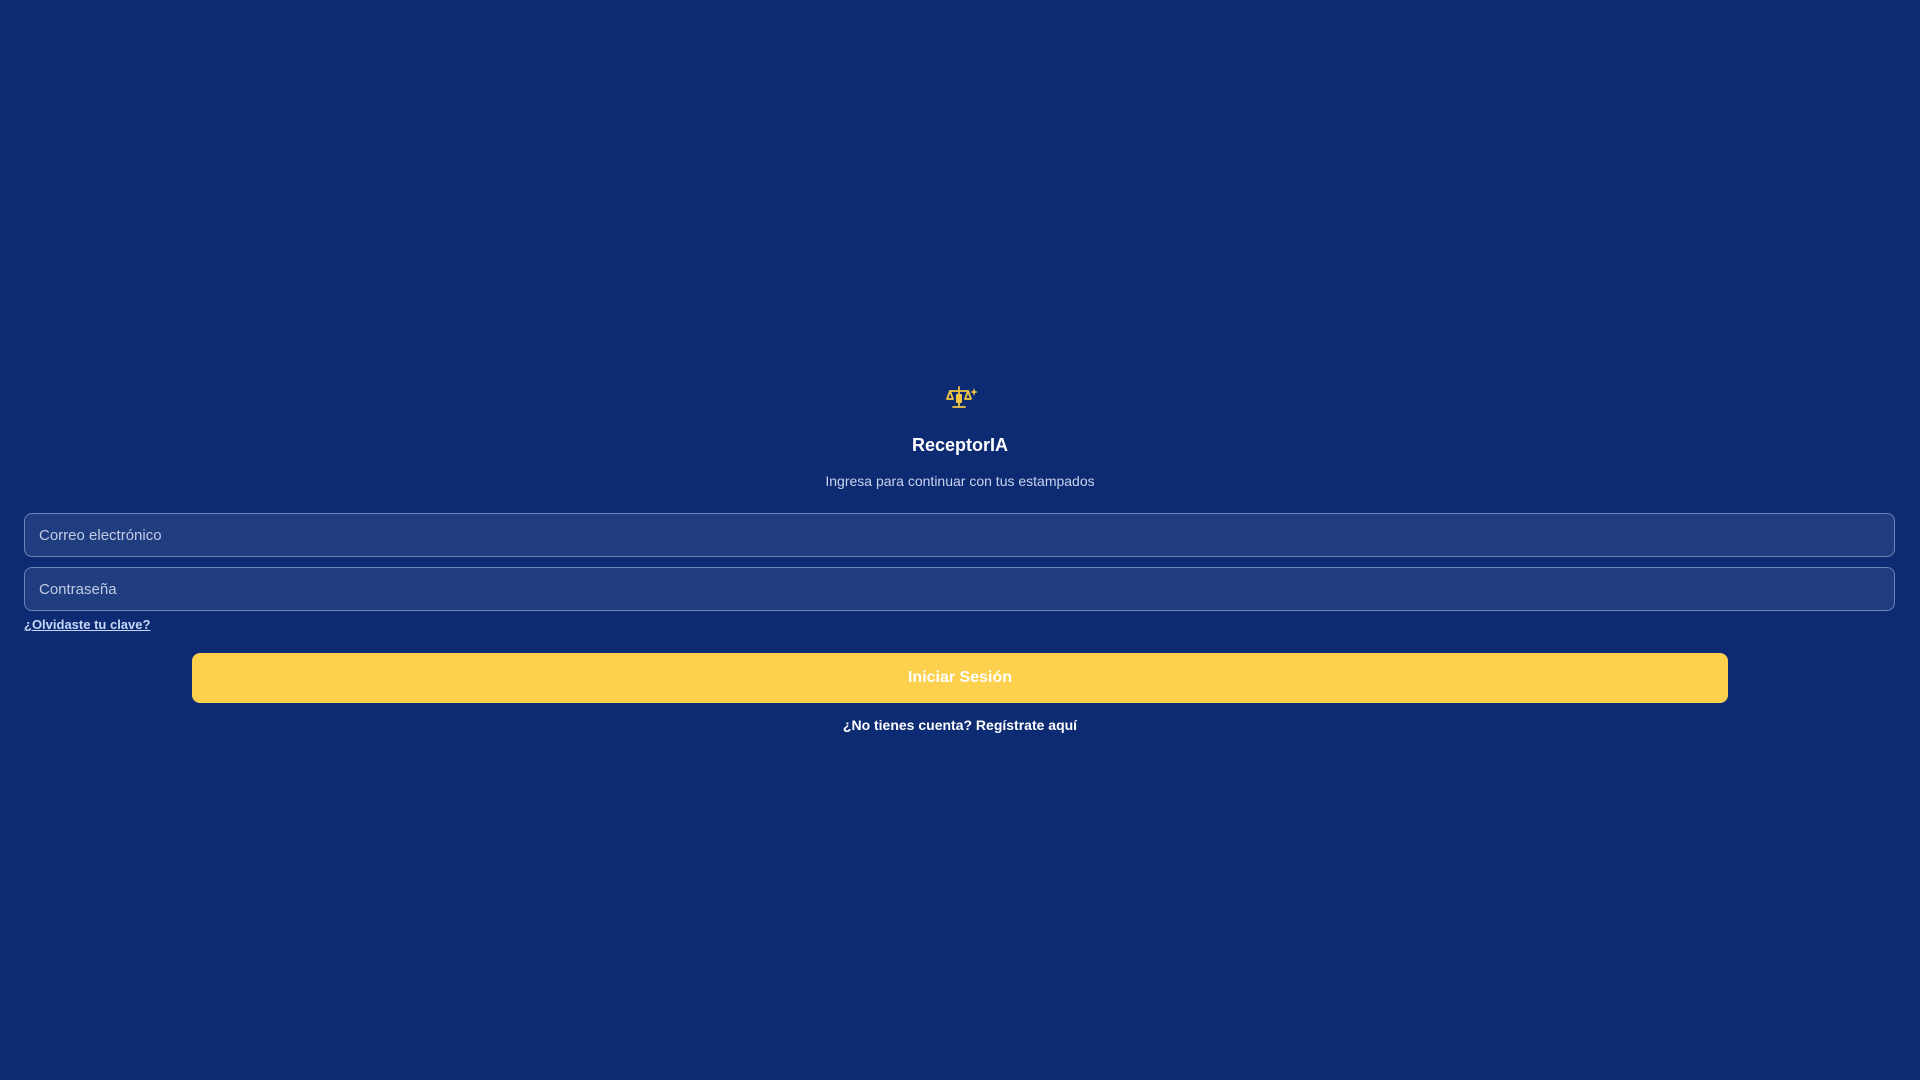 Image resolution: width=1920 pixels, height=1080 pixels. Describe the element at coordinates (959, 589) in the screenshot. I see `password-field` at that location.